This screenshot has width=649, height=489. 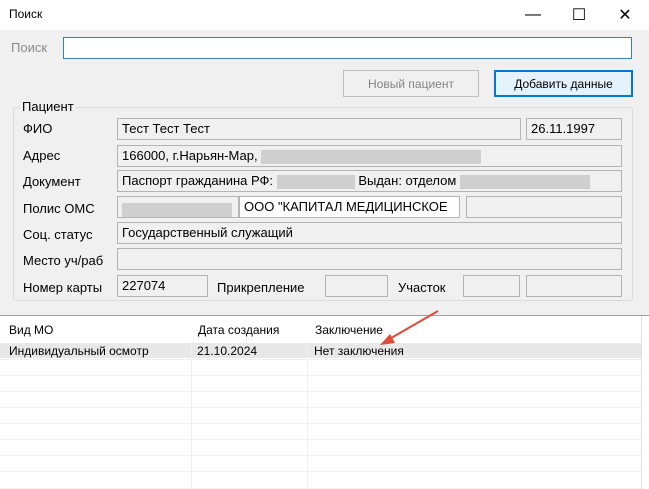 I want to click on row-date-cell: 21.10.2024, so click(x=227, y=351).